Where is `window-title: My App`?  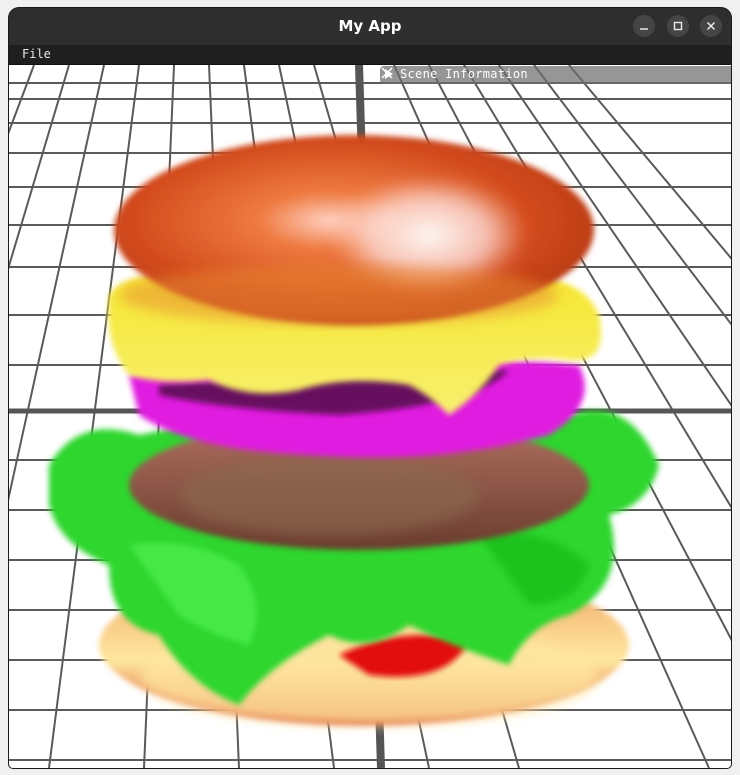 window-title: My App is located at coordinates (370, 26).